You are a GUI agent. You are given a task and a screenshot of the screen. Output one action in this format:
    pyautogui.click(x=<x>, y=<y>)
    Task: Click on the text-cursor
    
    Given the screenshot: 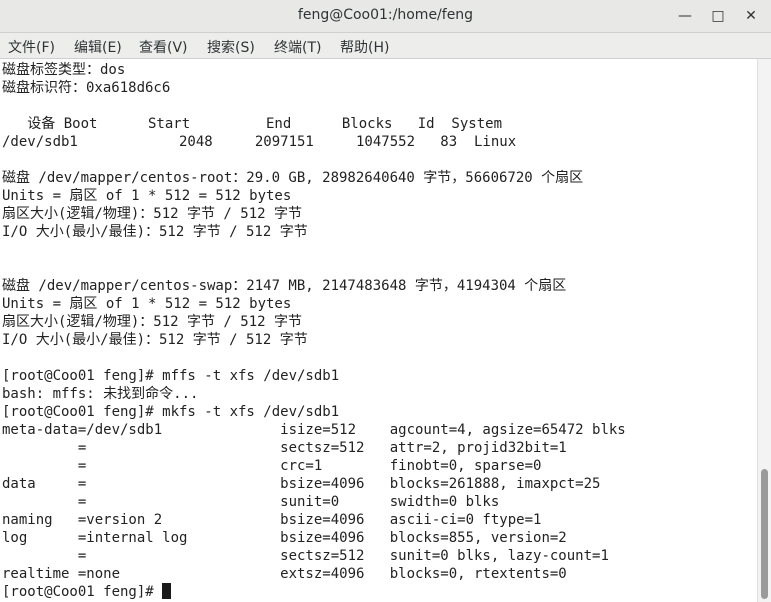 What is the action you would take?
    pyautogui.click(x=167, y=591)
    